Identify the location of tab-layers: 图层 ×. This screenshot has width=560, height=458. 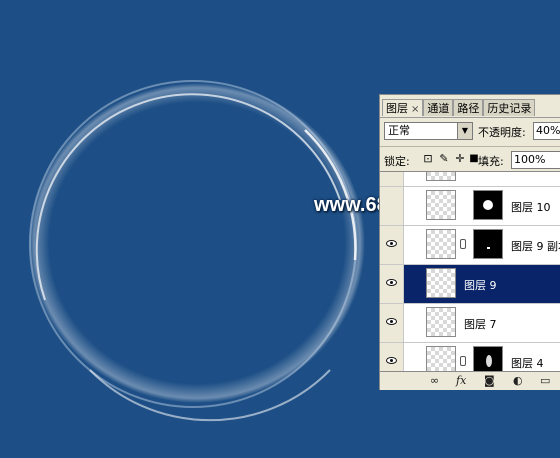
(403, 107).